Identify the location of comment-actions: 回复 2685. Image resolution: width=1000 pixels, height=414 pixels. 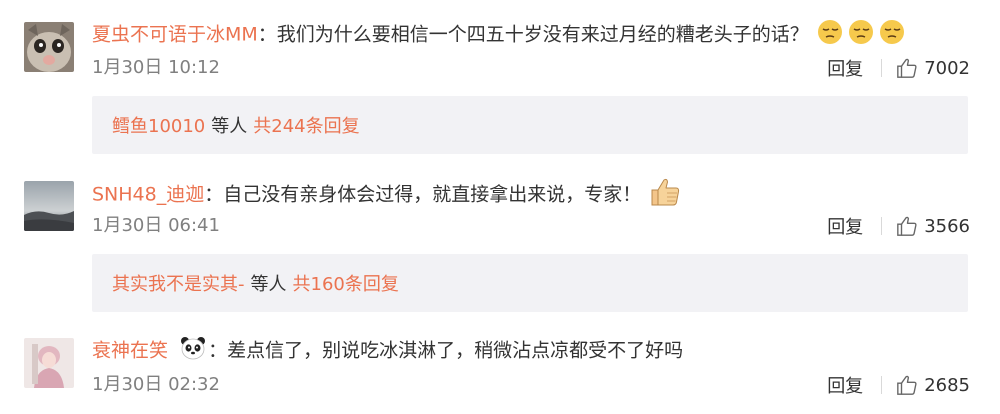
(898, 385).